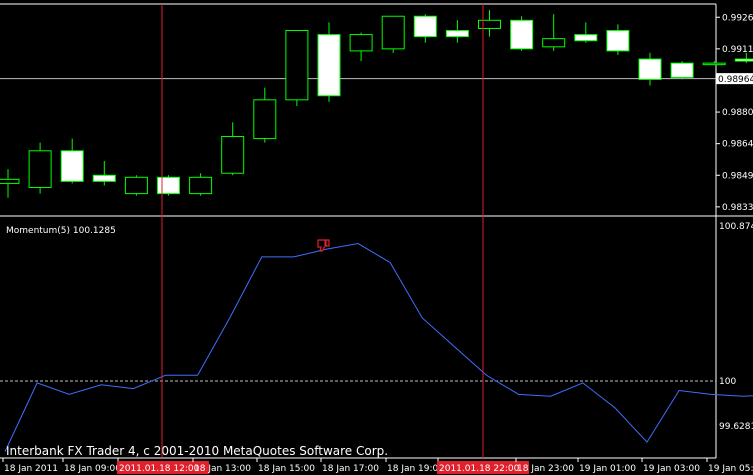 The width and height of the screenshot is (753, 475). What do you see at coordinates (737, 113) in the screenshot?
I see `price-tick-label: 0.98800` at bounding box center [737, 113].